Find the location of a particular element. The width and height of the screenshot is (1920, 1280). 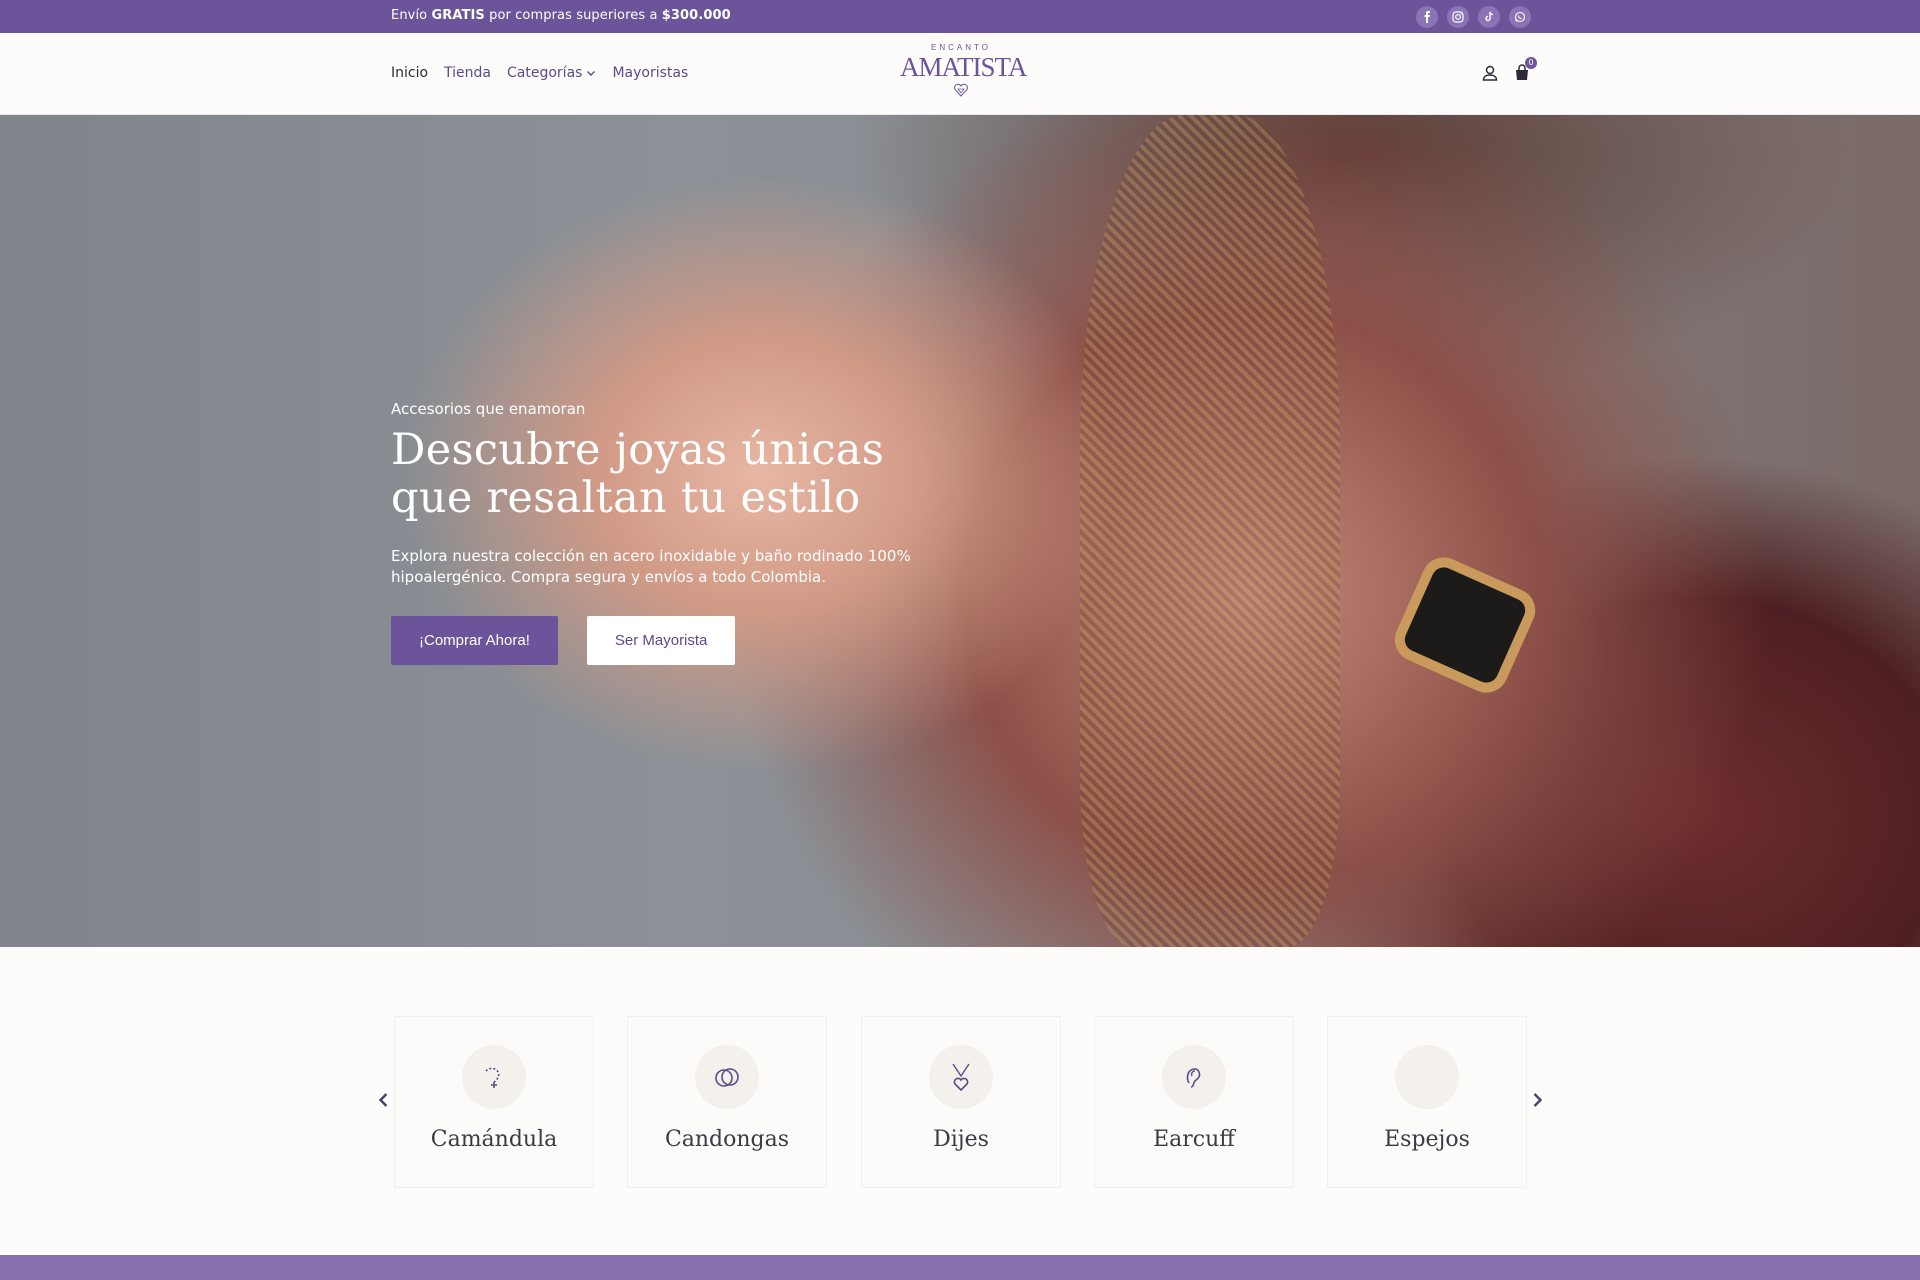

main-nav: Inicio Tienda Categorías Mayoristas is located at coordinates (539, 73).